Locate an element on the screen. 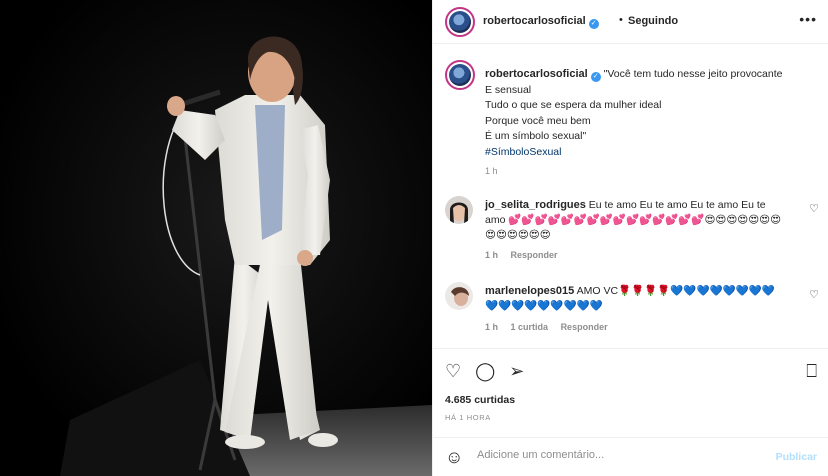 This screenshot has height=476, width=828. comment-likes-count: 1 curtida is located at coordinates (530, 327).